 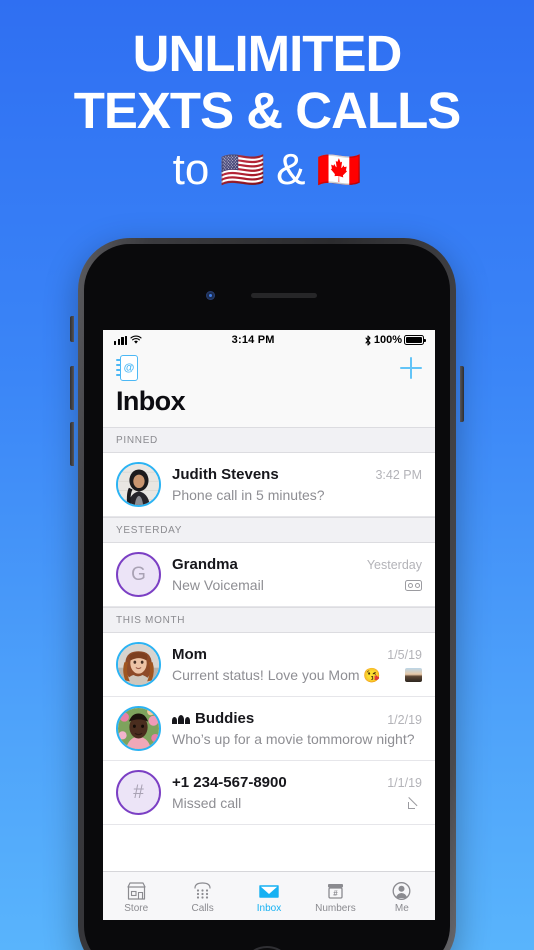 I want to click on tab-inbox: Inbox, so click(x=269, y=896).